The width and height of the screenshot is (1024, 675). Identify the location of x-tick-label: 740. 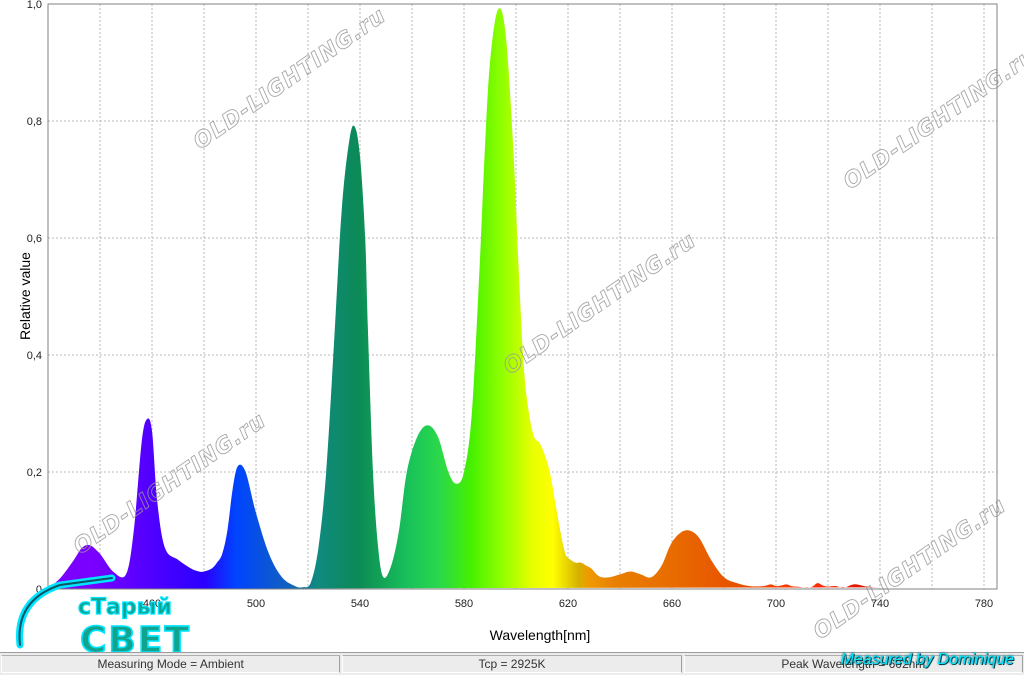
(880, 604).